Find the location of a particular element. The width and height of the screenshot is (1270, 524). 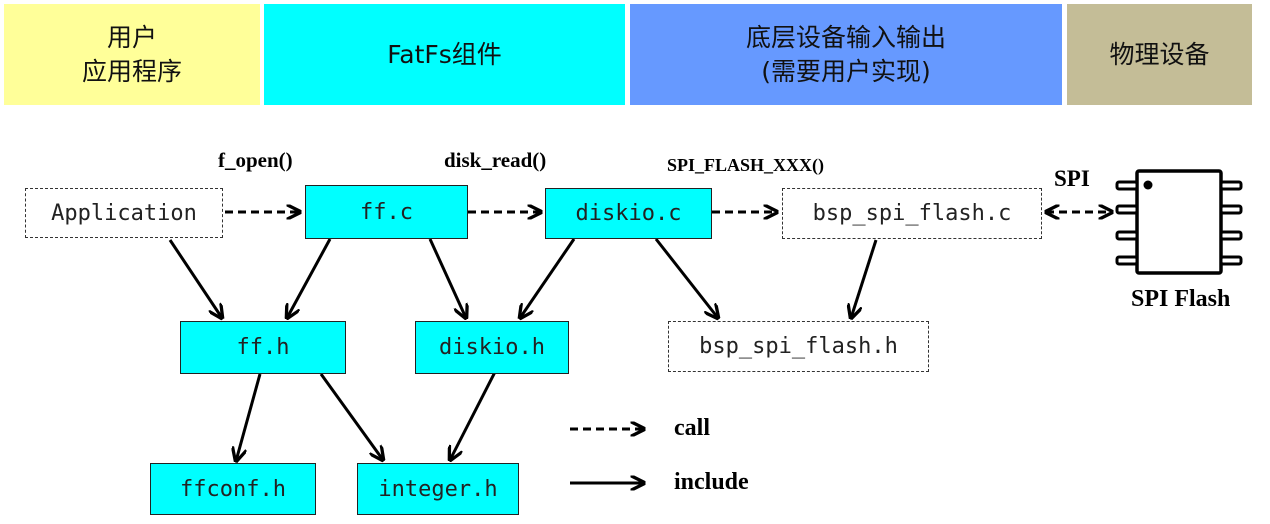

legend-include-label: include is located at coordinates (711, 482).